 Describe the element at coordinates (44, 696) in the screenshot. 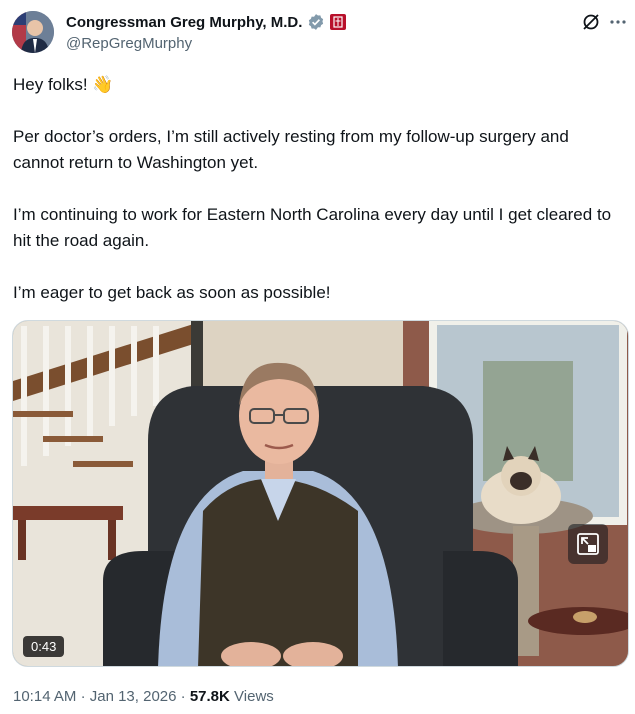

I see `tweet-time: 10:14 AM` at that location.